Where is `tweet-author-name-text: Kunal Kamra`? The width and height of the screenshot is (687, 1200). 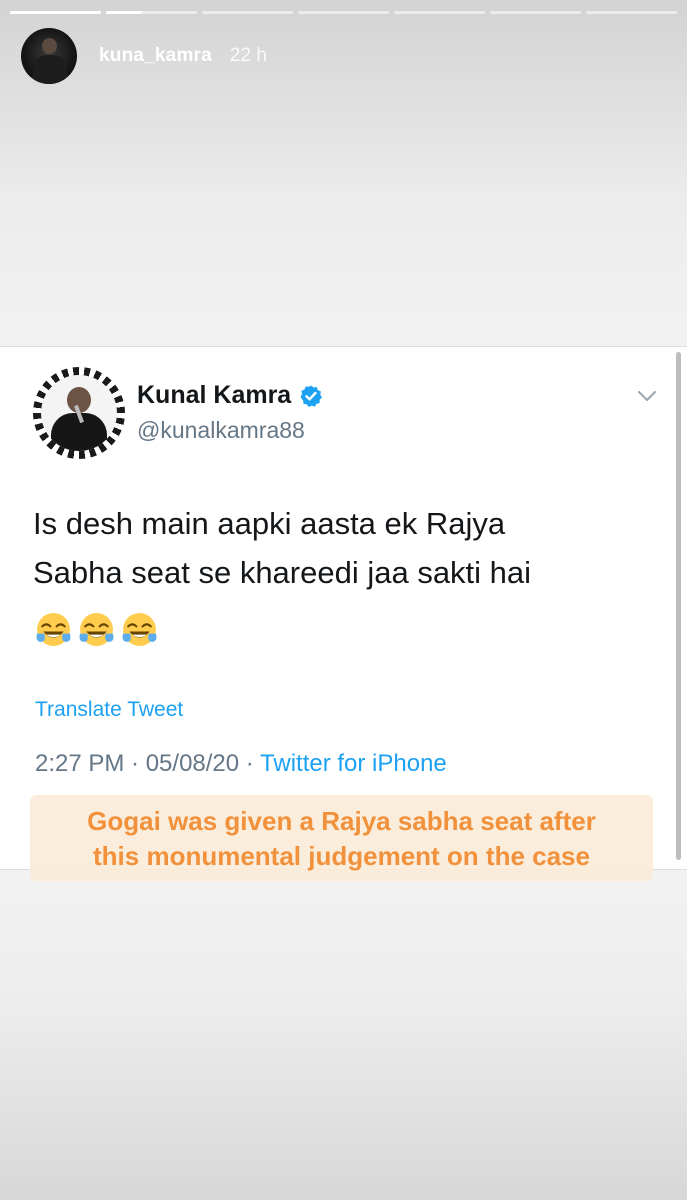 tweet-author-name-text: Kunal Kamra is located at coordinates (214, 395).